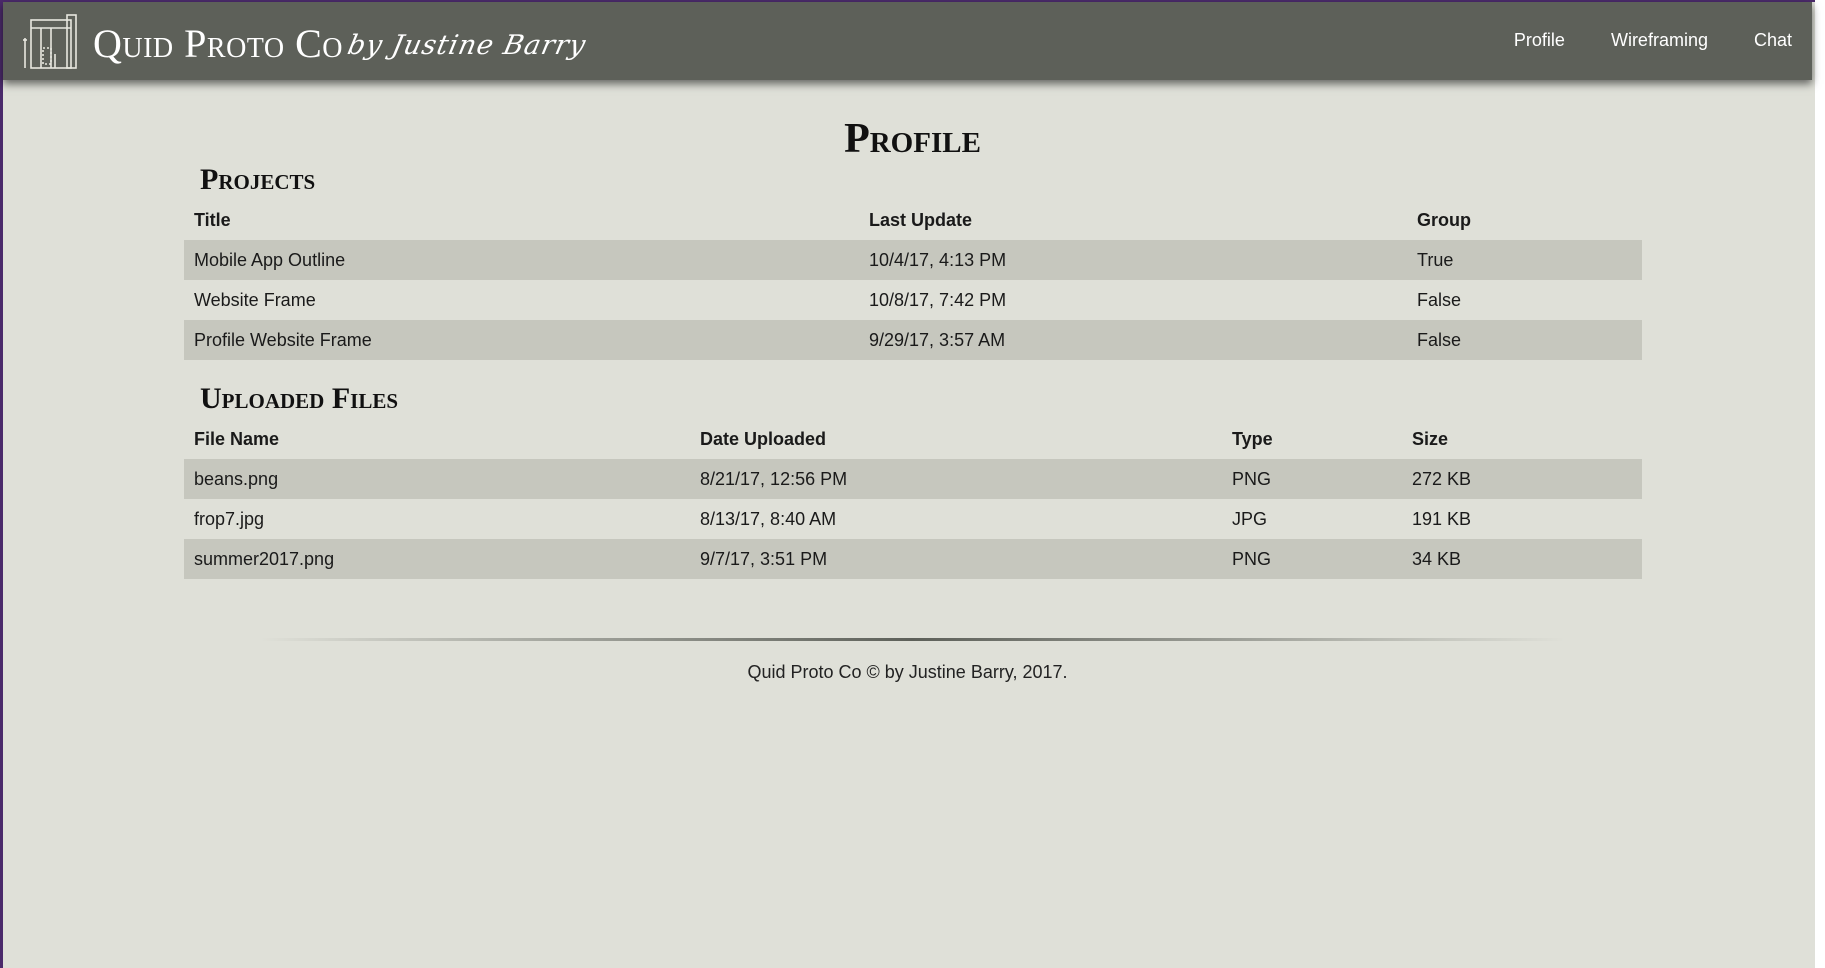 Image resolution: width=1825 pixels, height=968 pixels. I want to click on table-row: Website Frame 10/8/17, 7:42 PM False, so click(913, 300).